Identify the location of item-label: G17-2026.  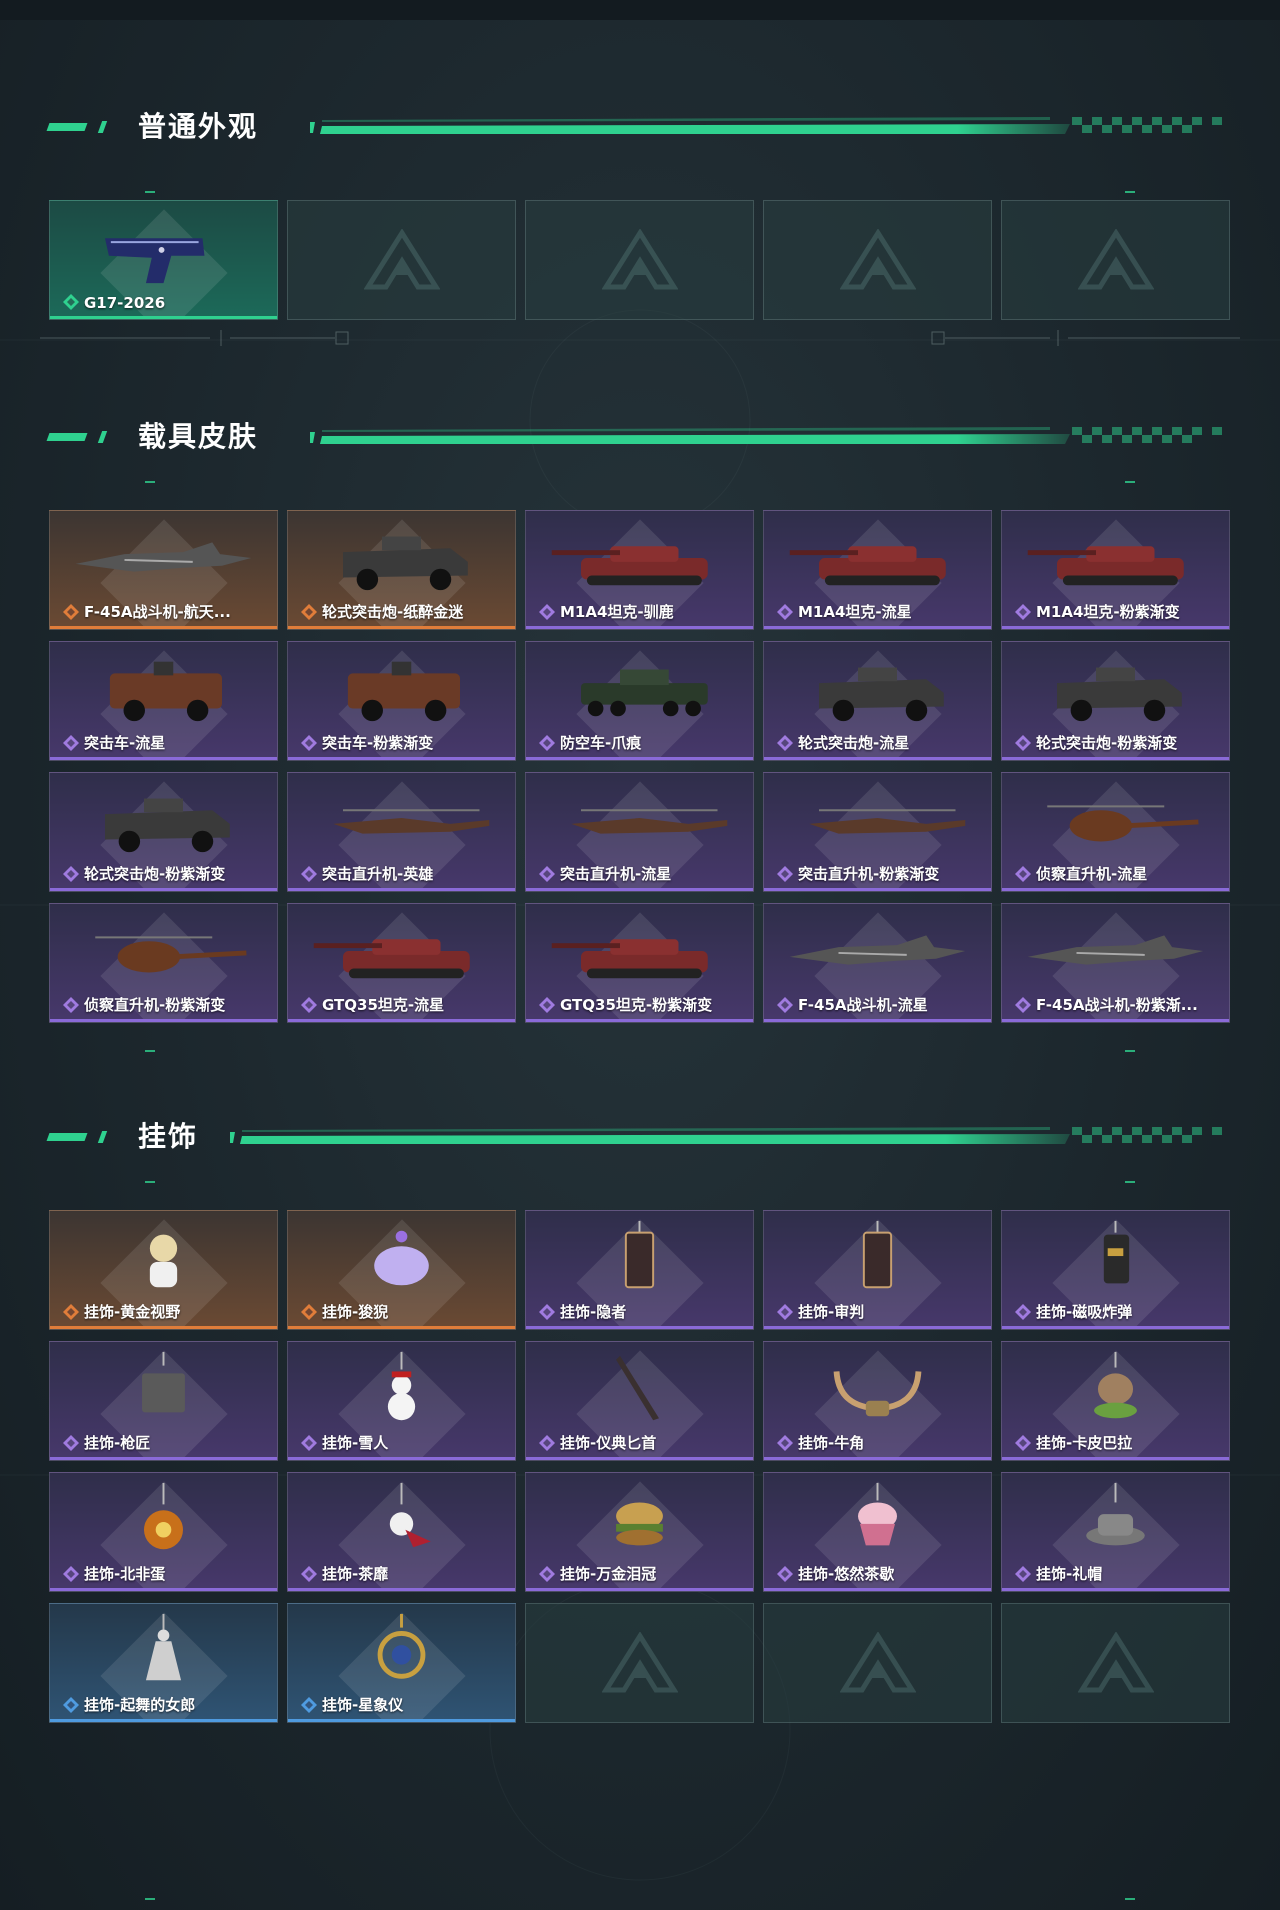
(125, 303).